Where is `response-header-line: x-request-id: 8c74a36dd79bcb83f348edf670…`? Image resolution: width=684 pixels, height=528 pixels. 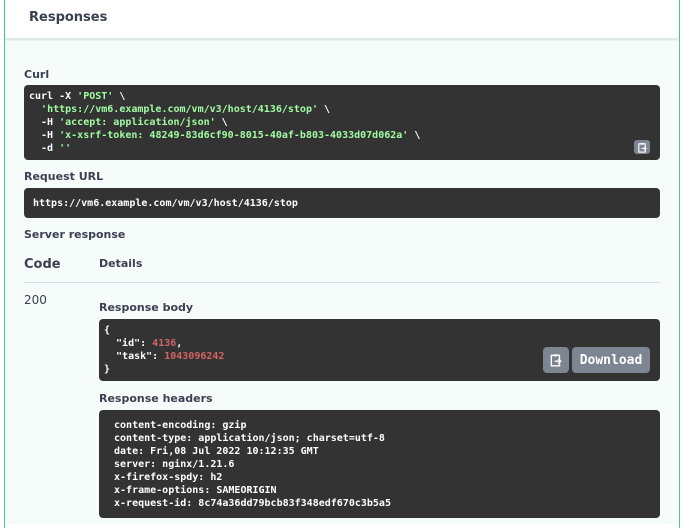
response-header-line: x-request-id: 8c74a36dd79bcb83f348edf670… is located at coordinates (249, 503).